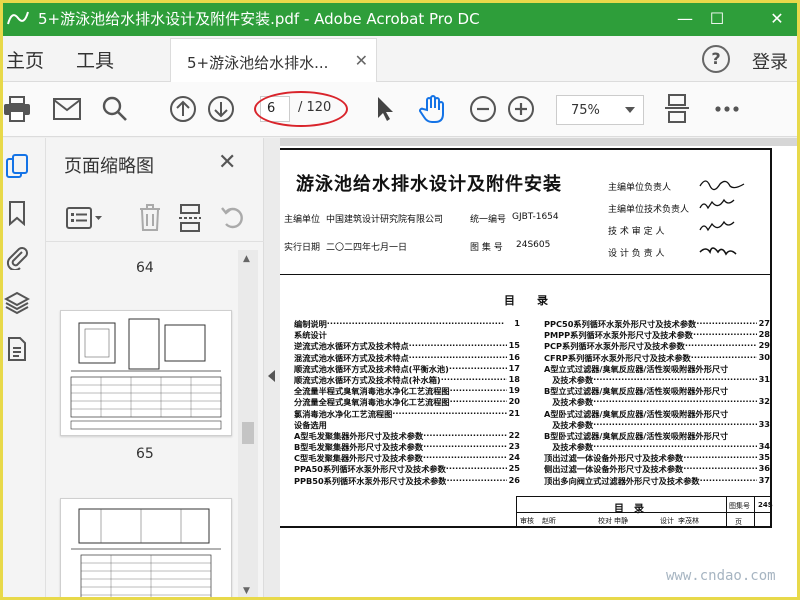 The width and height of the screenshot is (800, 600). What do you see at coordinates (359, 447) in the screenshot?
I see `toc-entry-title: B型毛发聚集器外形尺寸及技术参数` at bounding box center [359, 447].